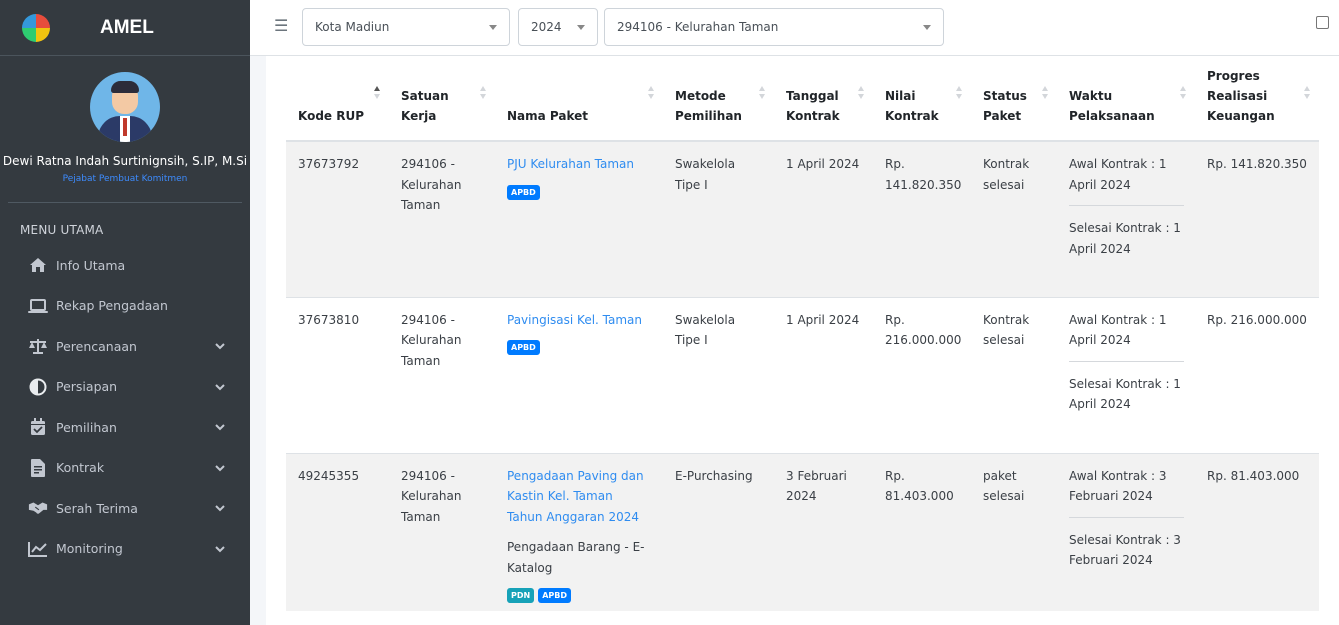 The width and height of the screenshot is (1339, 625). Describe the element at coordinates (1257, 218) in the screenshot. I see `cell-progres: Rp. 141.820.350` at that location.